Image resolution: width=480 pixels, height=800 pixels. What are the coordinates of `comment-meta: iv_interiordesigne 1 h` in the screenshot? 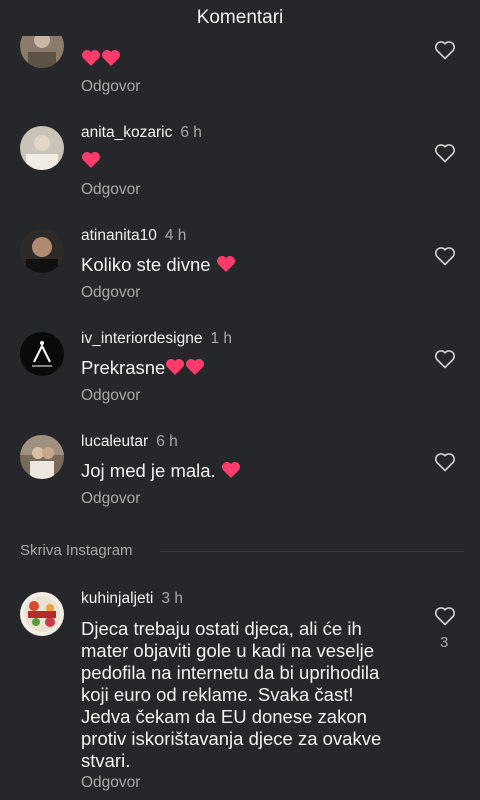 It's located at (156, 339).